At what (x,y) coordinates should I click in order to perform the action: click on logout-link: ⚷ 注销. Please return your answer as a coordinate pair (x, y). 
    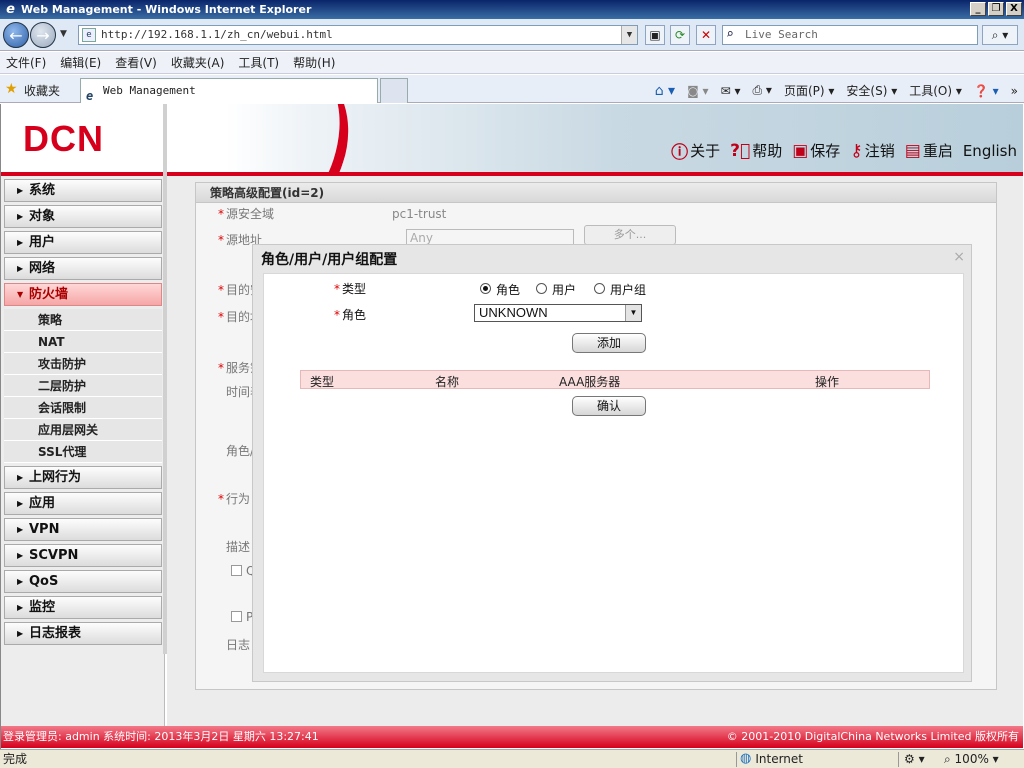
    Looking at the image, I should click on (872, 150).